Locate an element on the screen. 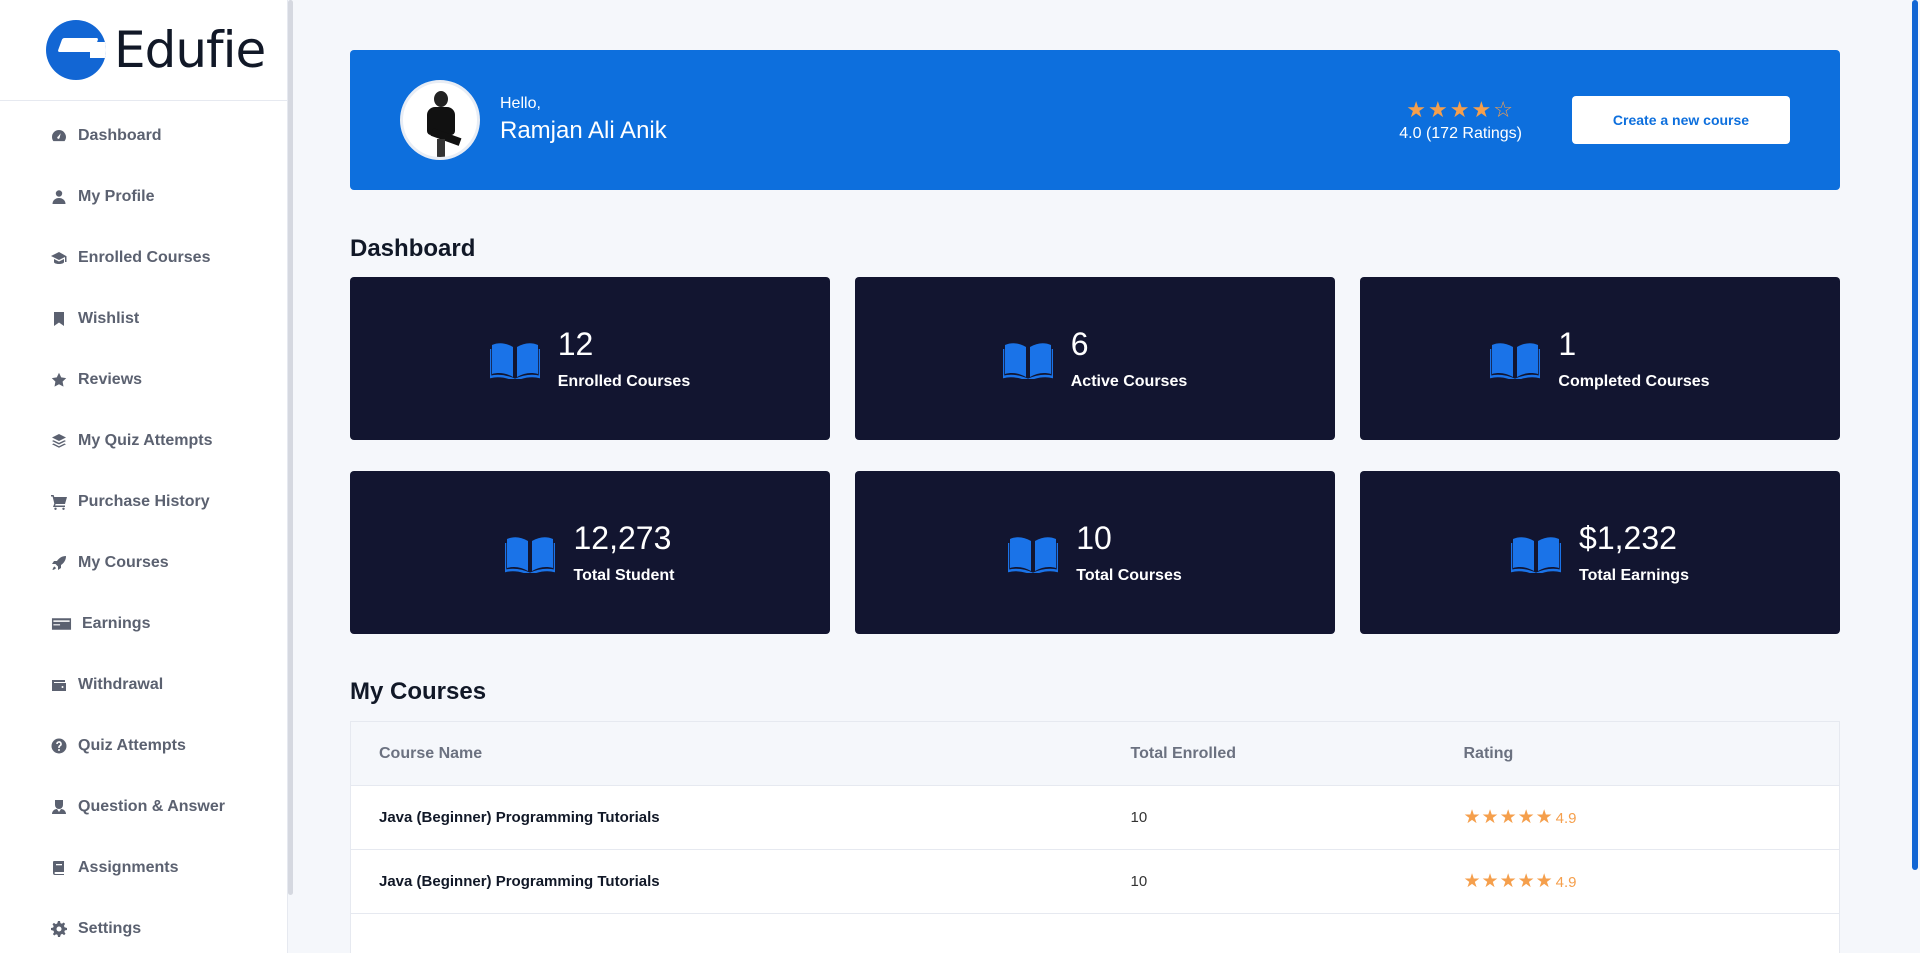  avatar is located at coordinates (440, 120).